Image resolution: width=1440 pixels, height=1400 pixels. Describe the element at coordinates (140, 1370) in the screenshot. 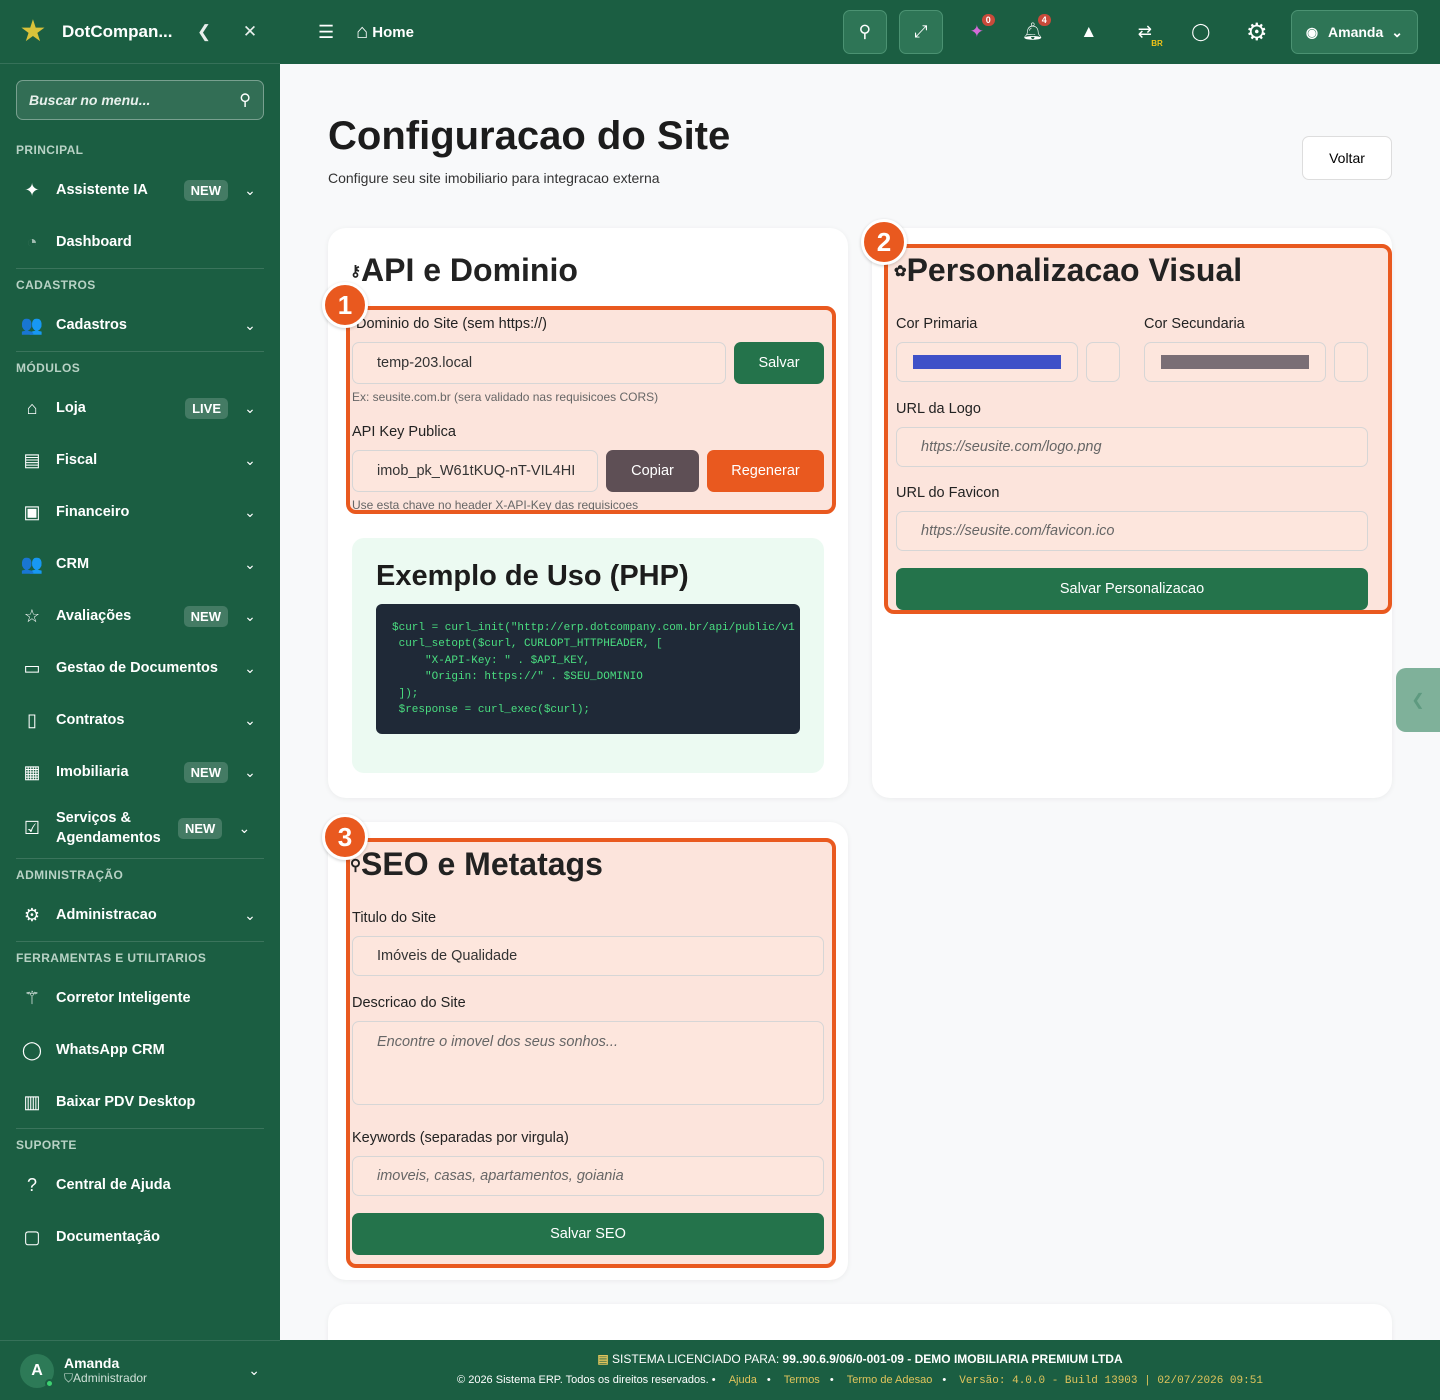

I see `sidebar-user: A Amanda ⛉Administrador ⌄` at that location.